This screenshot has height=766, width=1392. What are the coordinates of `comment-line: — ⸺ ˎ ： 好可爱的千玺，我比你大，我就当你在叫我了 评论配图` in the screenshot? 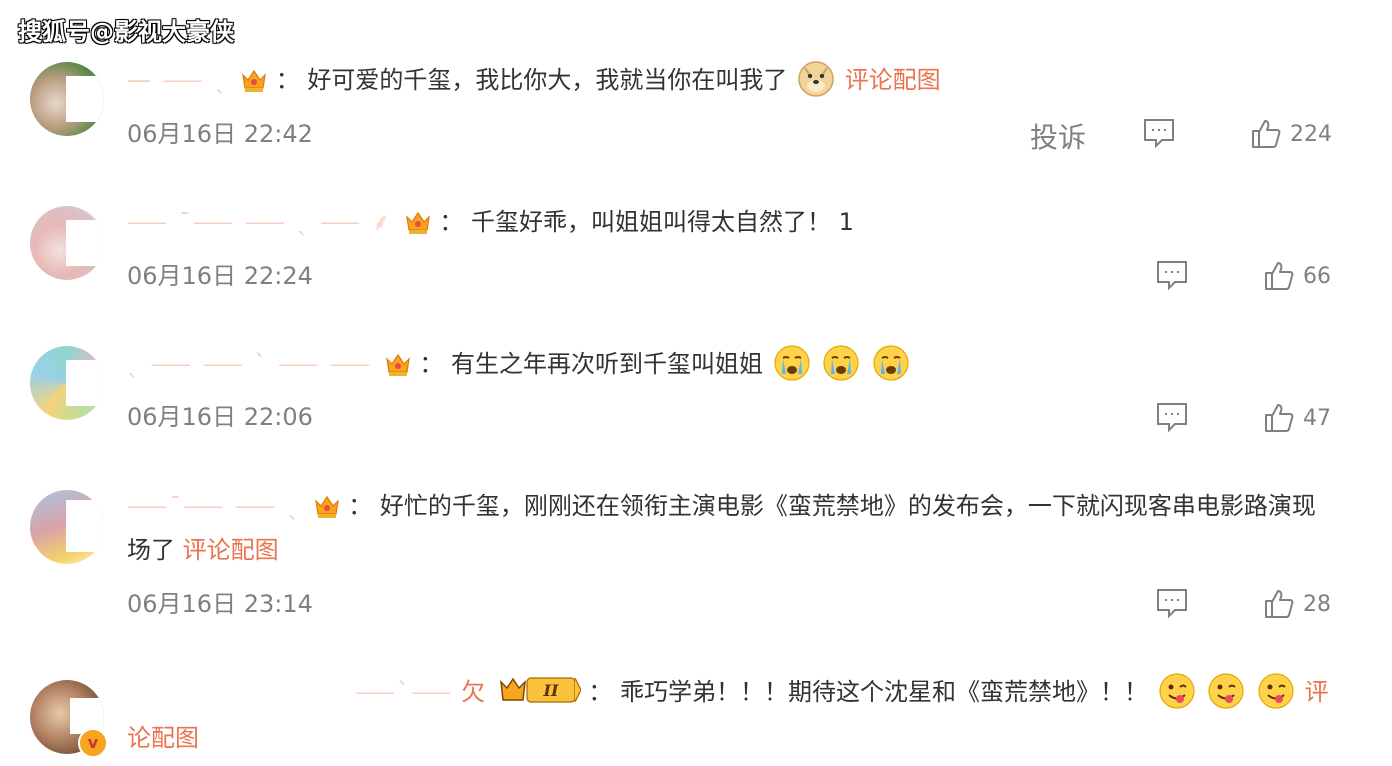 It's located at (534, 80).